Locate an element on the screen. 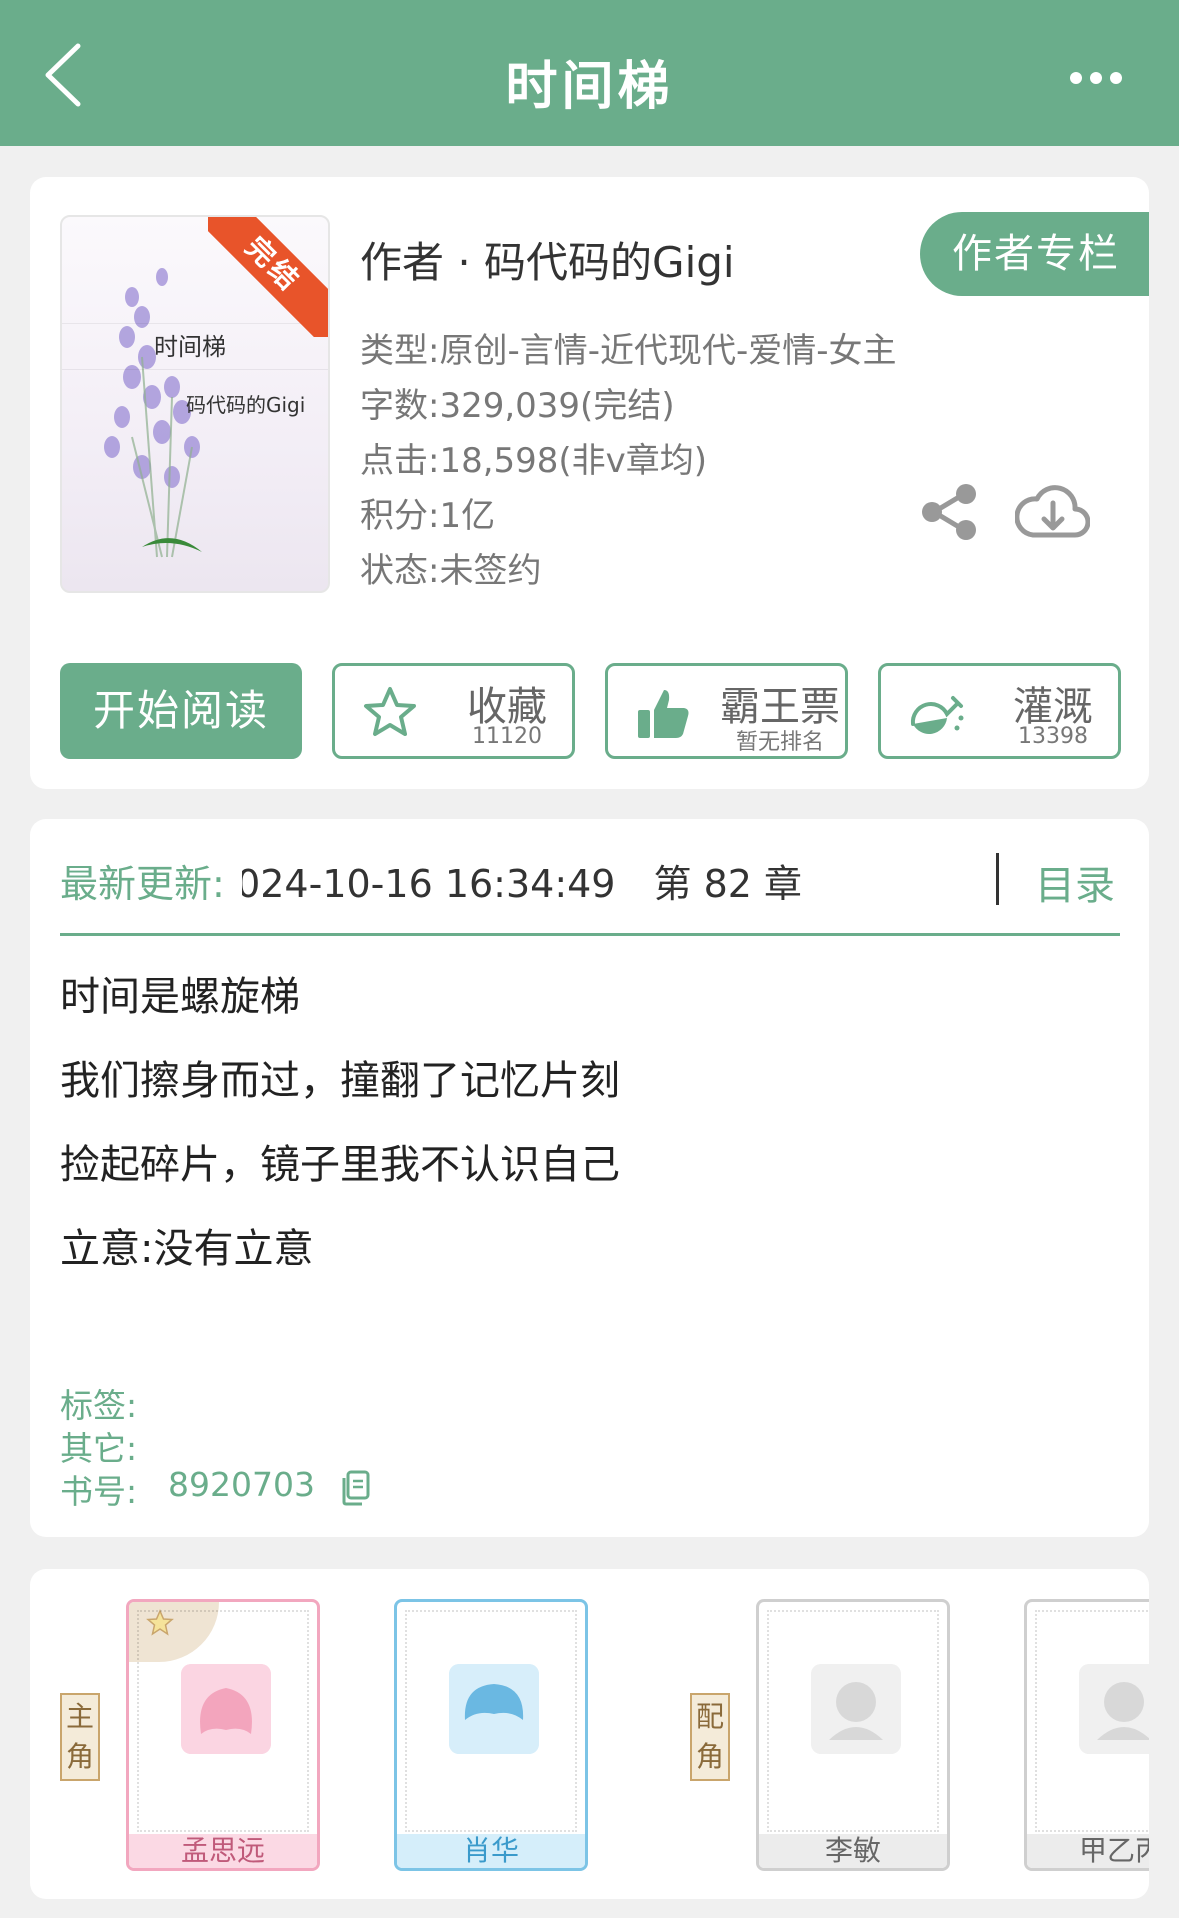  male-avatar-icon is located at coordinates (494, 1709).